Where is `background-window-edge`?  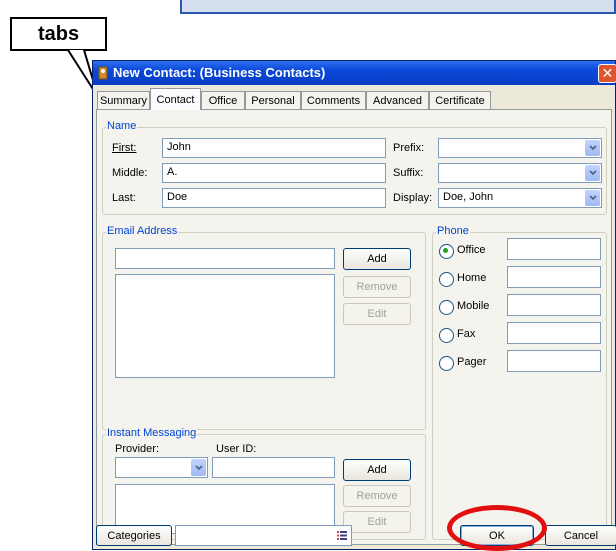 background-window-edge is located at coordinates (398, 7).